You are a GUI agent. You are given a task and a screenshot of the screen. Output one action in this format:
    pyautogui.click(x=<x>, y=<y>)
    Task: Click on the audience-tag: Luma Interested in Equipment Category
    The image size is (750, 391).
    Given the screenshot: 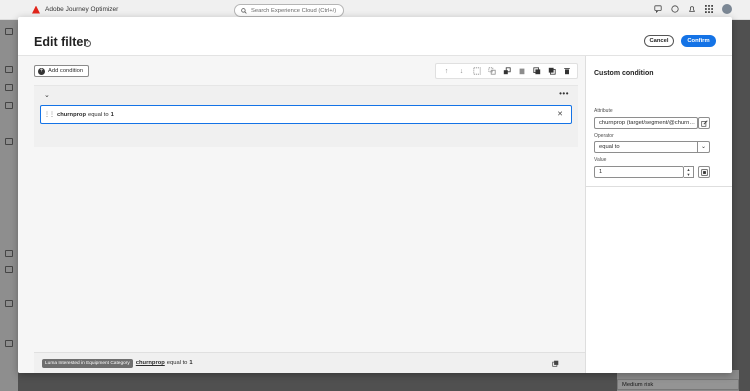 What is the action you would take?
    pyautogui.click(x=87, y=363)
    